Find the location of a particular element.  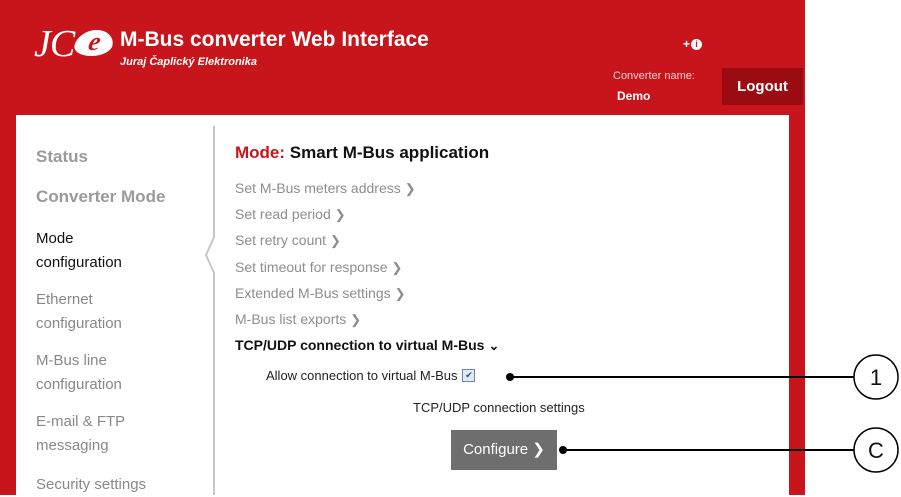

callout-label-c: C is located at coordinates (876, 450).